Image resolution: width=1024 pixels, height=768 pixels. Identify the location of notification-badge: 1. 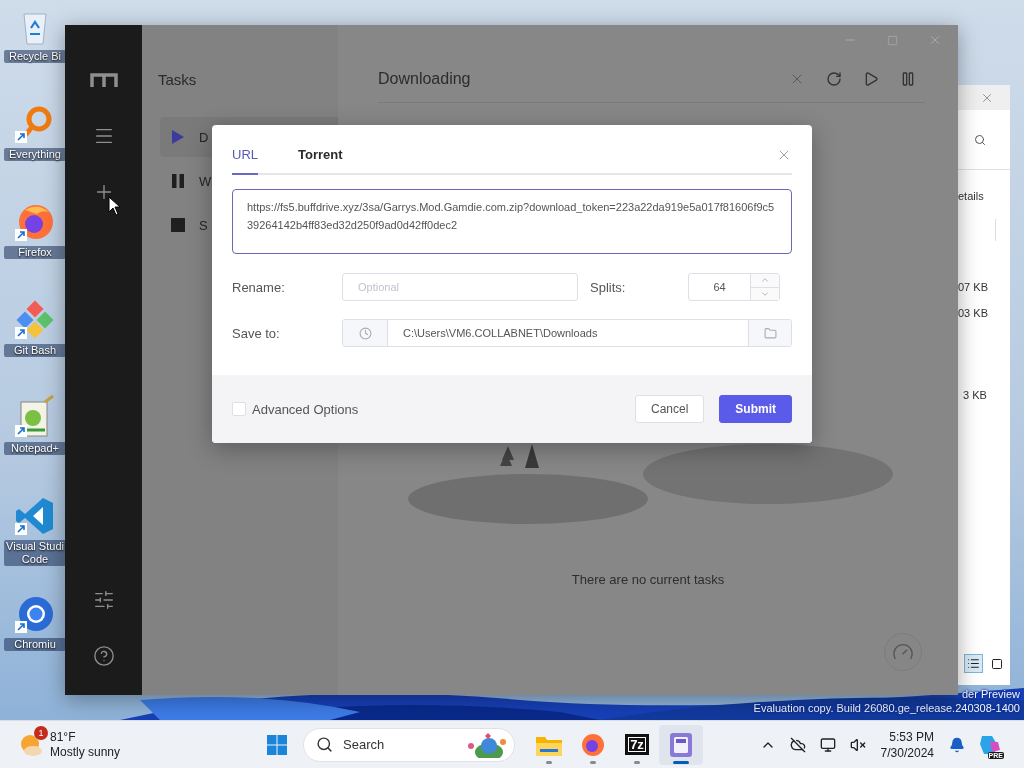
(41, 732).